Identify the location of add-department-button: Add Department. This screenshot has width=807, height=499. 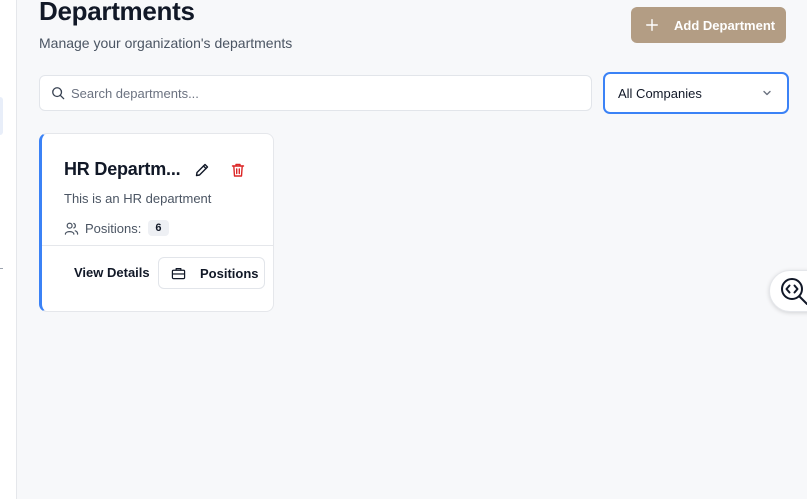
(708, 25).